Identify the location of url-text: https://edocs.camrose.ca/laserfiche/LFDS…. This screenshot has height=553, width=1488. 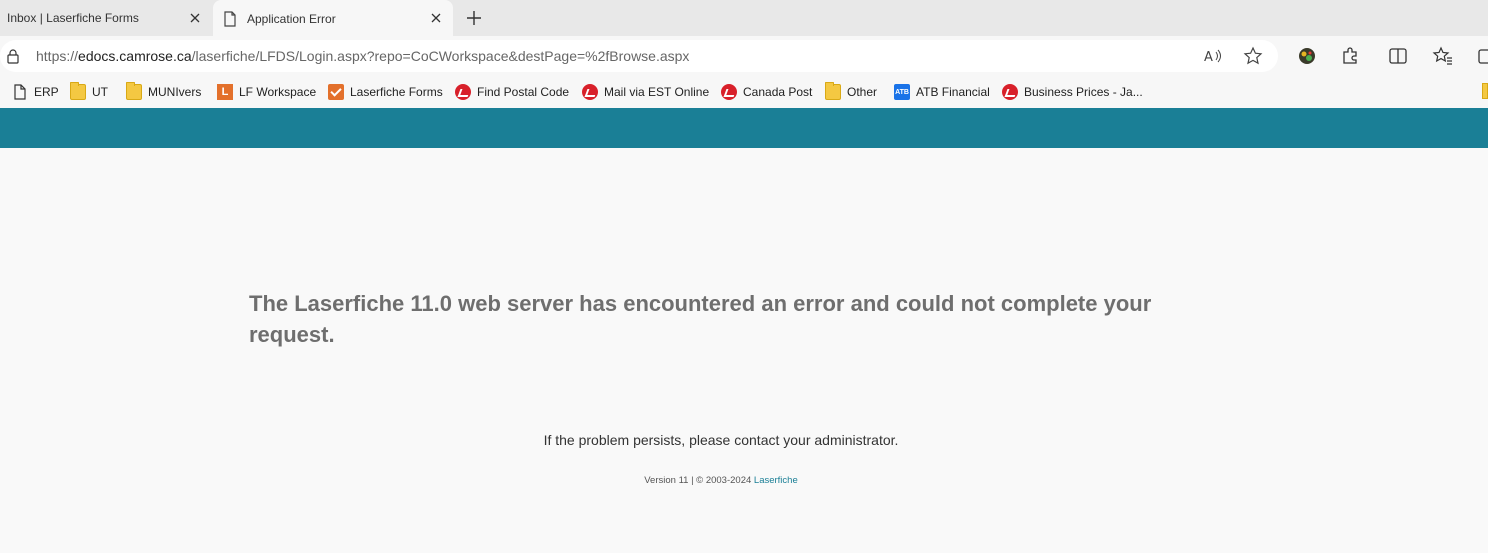
(362, 56).